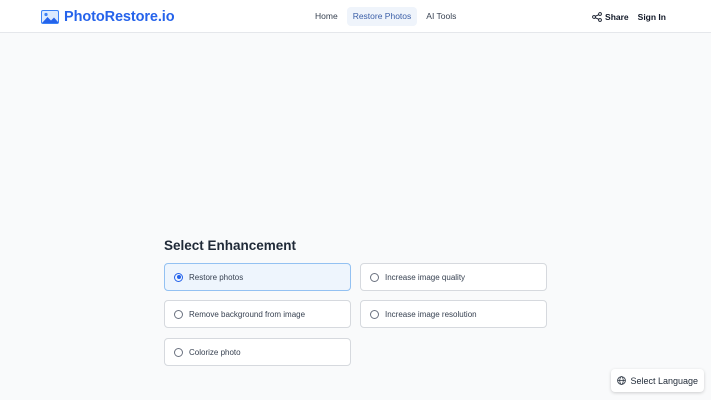 The height and width of the screenshot is (400, 711). What do you see at coordinates (257, 277) in the screenshot?
I see `option-restore-photos: Restore photos` at bounding box center [257, 277].